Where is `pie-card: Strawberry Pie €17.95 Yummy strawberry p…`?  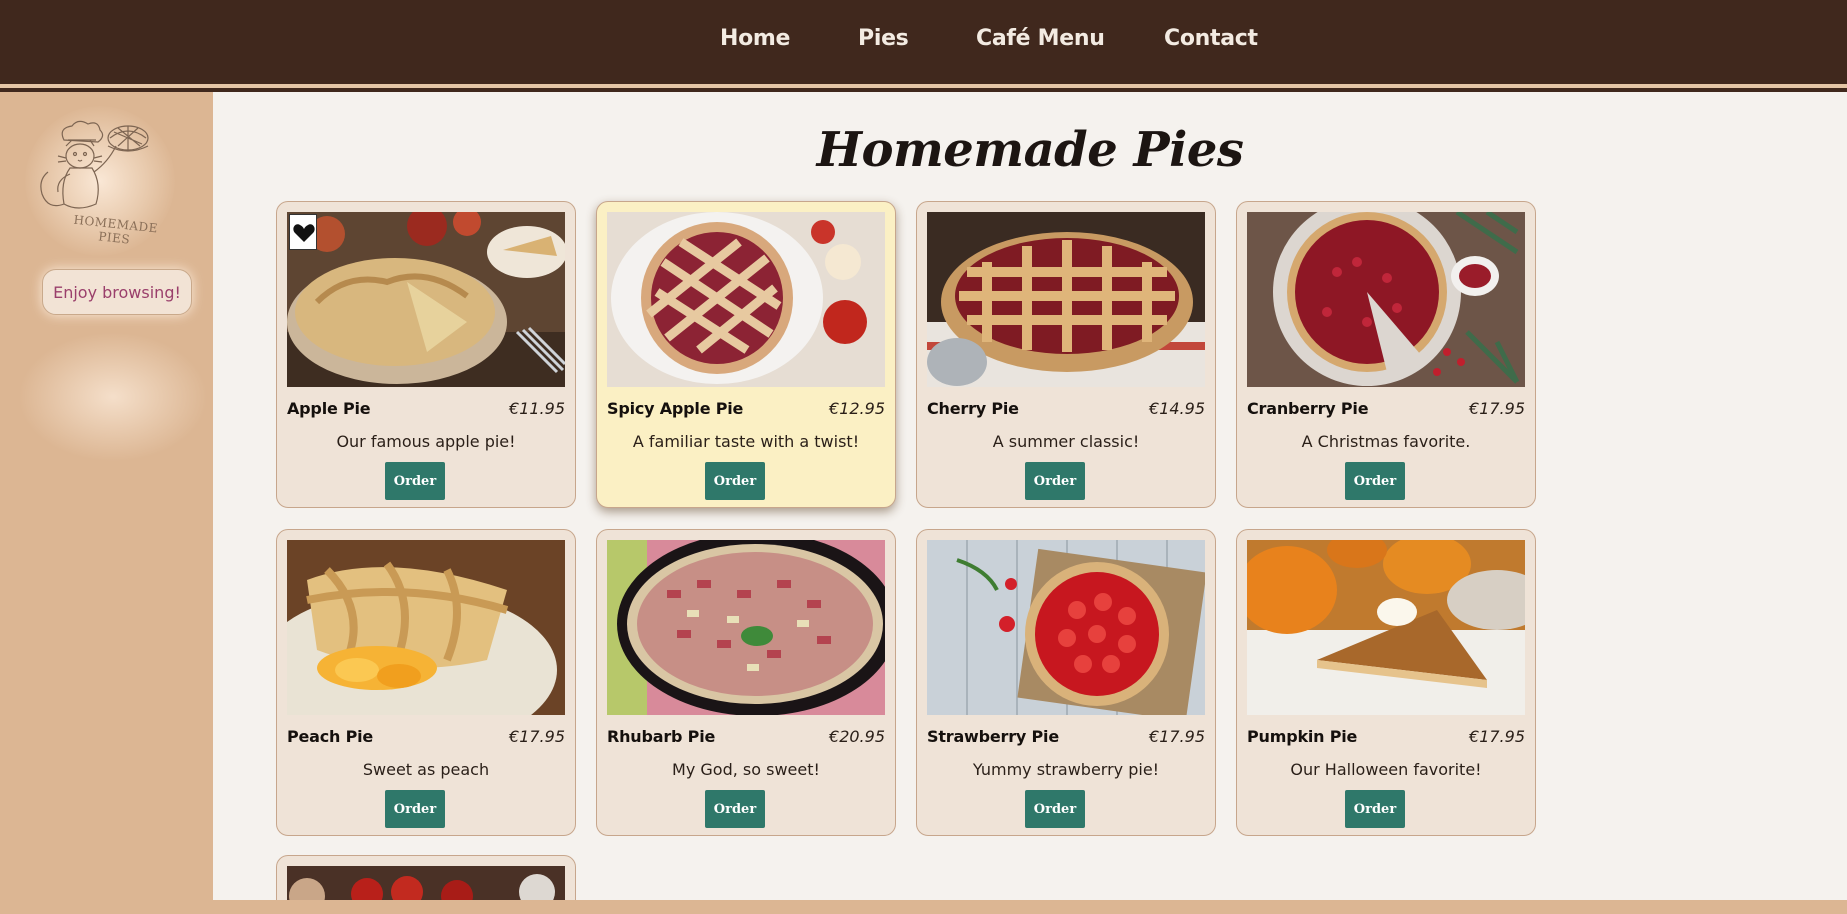
pie-card: Strawberry Pie €17.95 Yummy strawberry p… is located at coordinates (1066, 682).